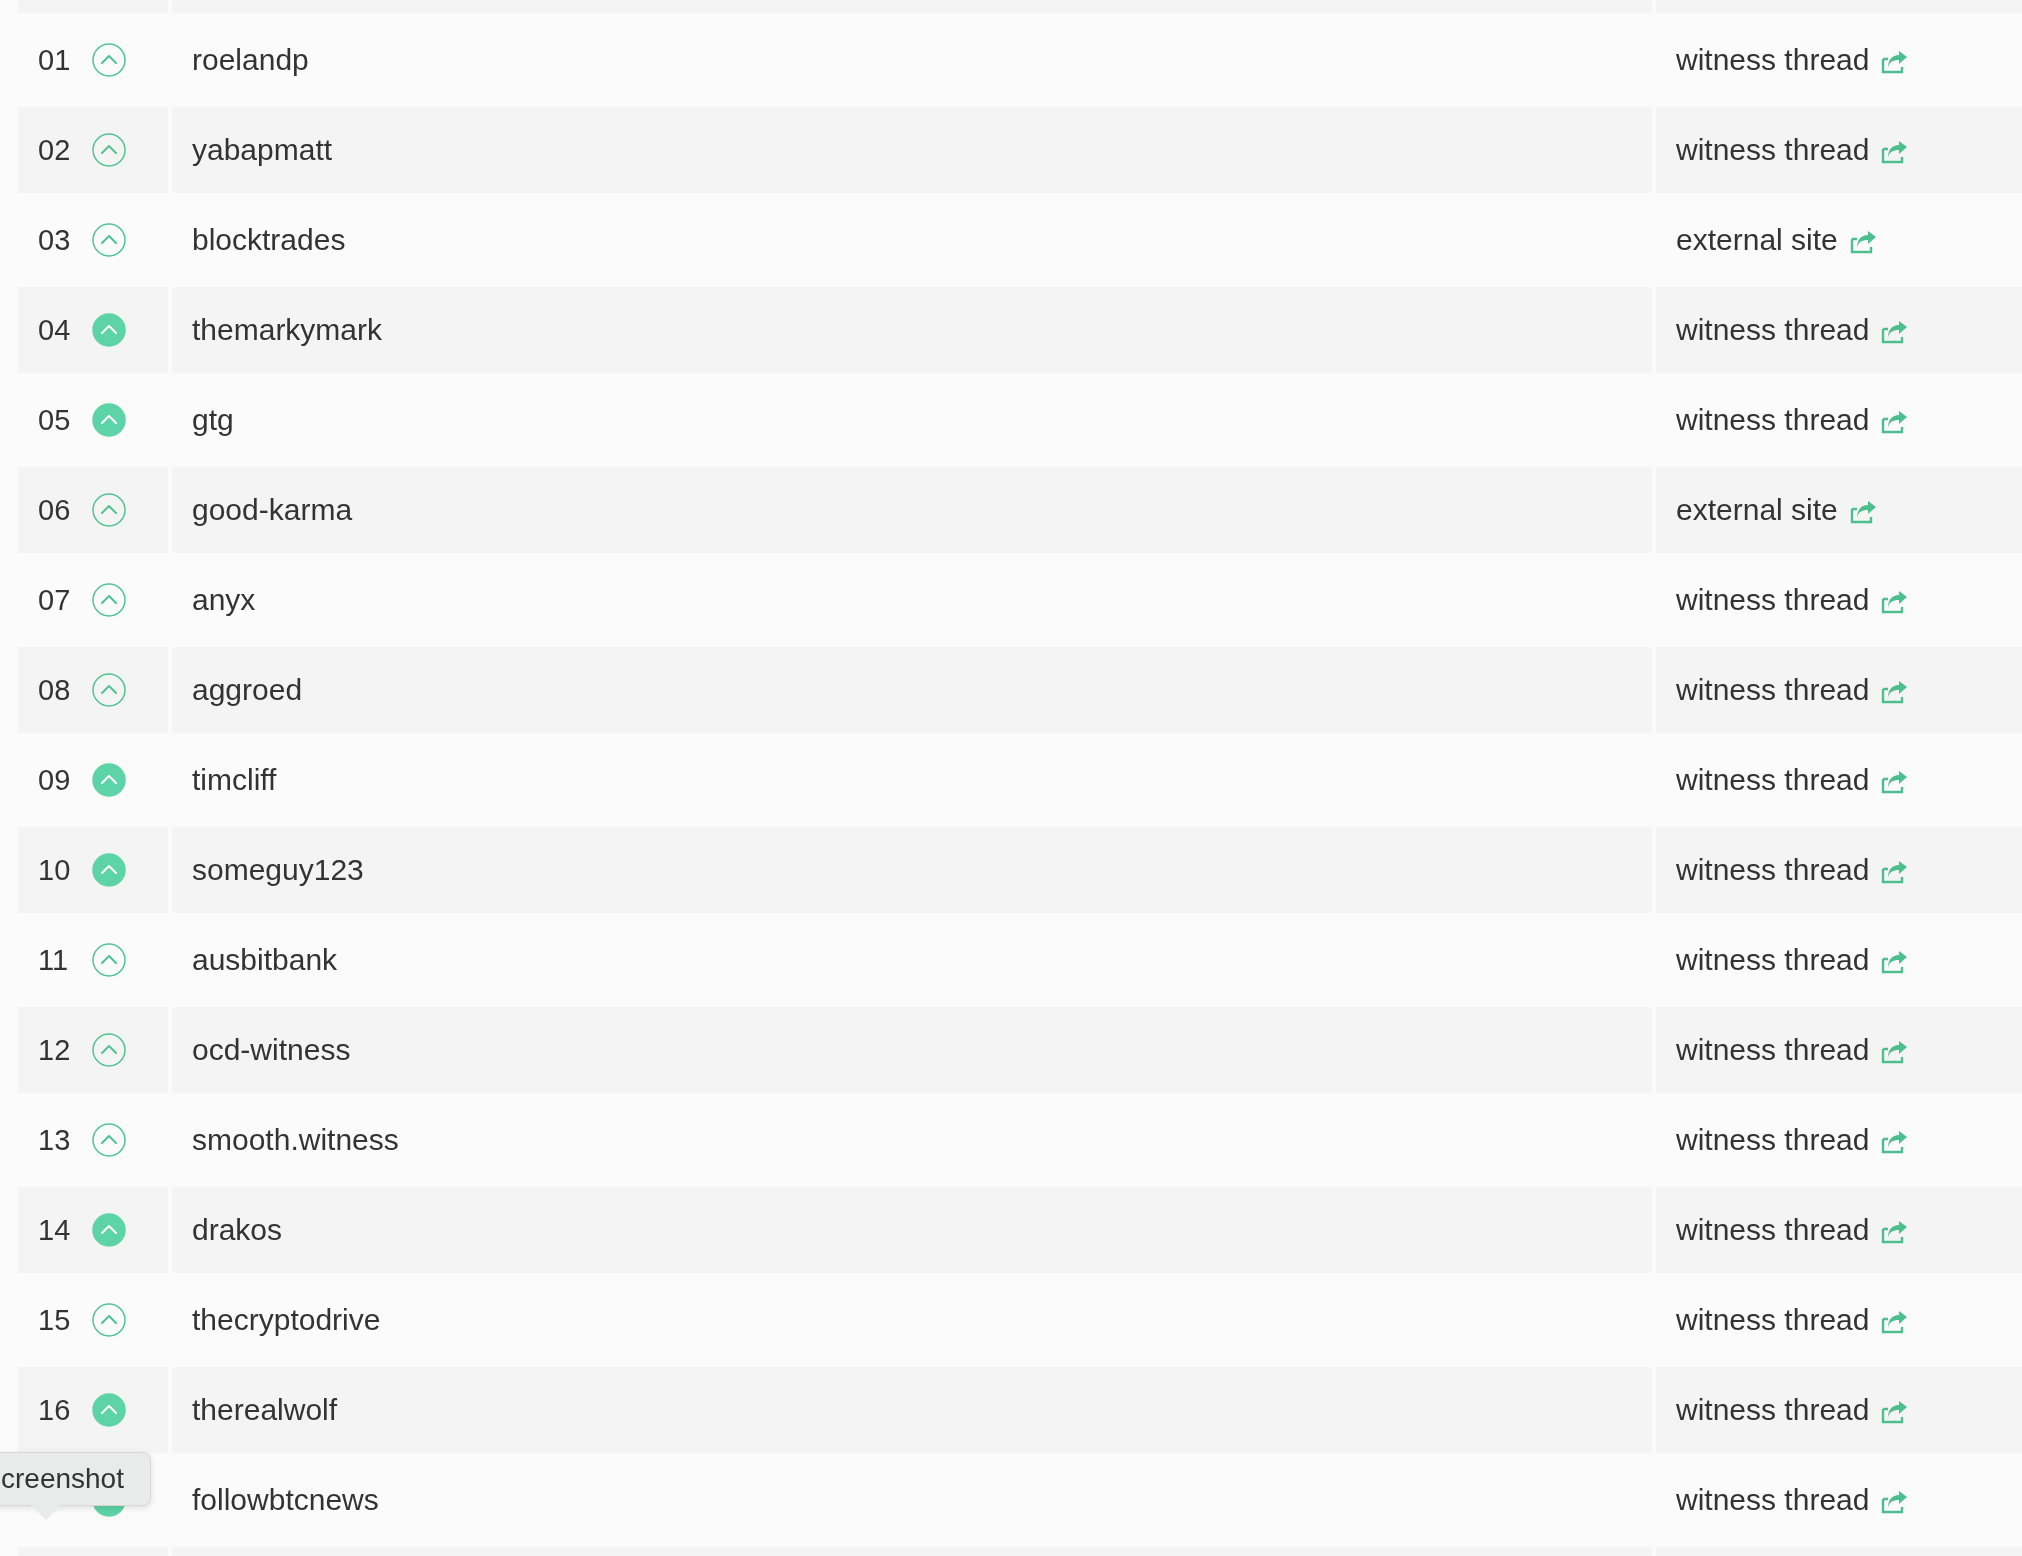 This screenshot has width=2022, height=1556. I want to click on account-name: followbtcnews, so click(285, 1500).